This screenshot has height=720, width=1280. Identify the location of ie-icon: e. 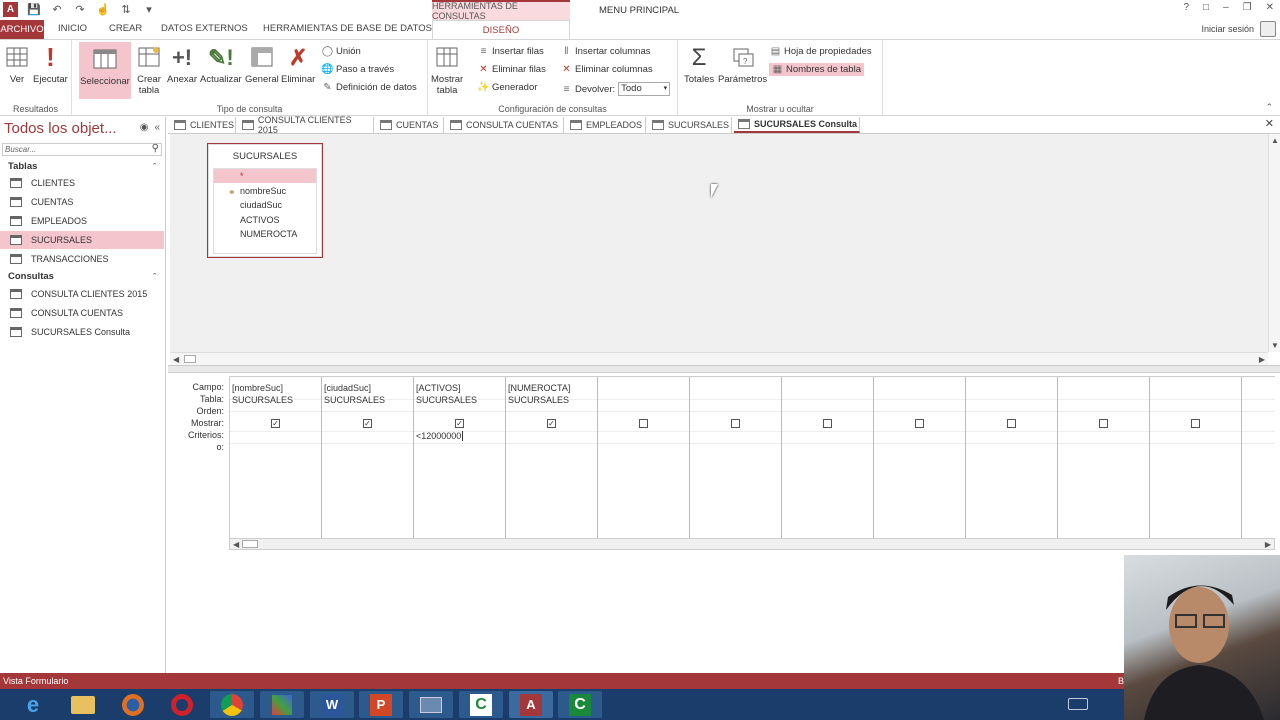
(33, 704).